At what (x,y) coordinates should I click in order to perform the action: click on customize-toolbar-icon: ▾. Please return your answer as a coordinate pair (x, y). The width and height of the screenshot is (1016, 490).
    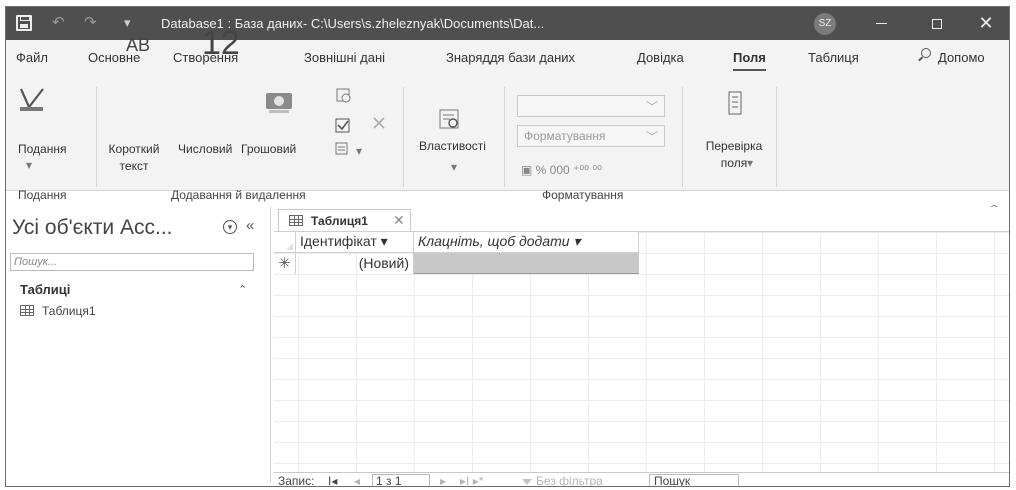
    Looking at the image, I should click on (127, 23).